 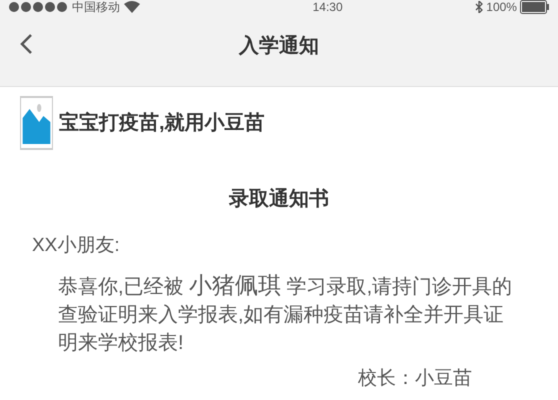 What do you see at coordinates (36, 123) in the screenshot?
I see `image-placeholder-icon` at bounding box center [36, 123].